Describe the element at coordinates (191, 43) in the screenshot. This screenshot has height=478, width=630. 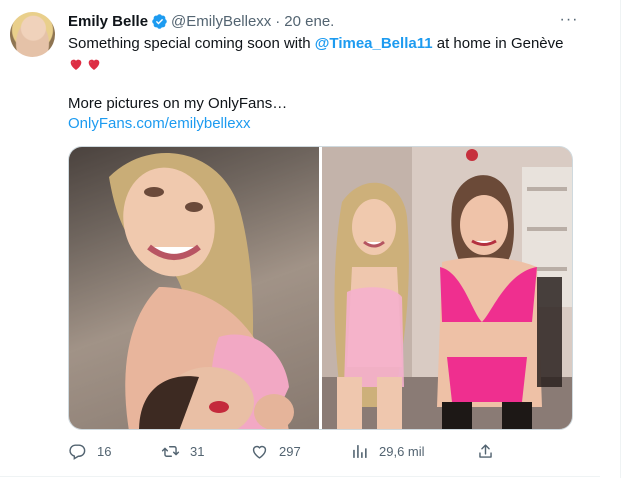
I see `tweet-text-part: Something special coming soon with` at that location.